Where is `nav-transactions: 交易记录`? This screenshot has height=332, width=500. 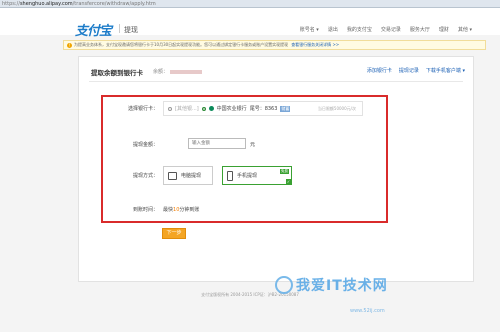
nav-transactions: 交易记录 is located at coordinates (391, 29).